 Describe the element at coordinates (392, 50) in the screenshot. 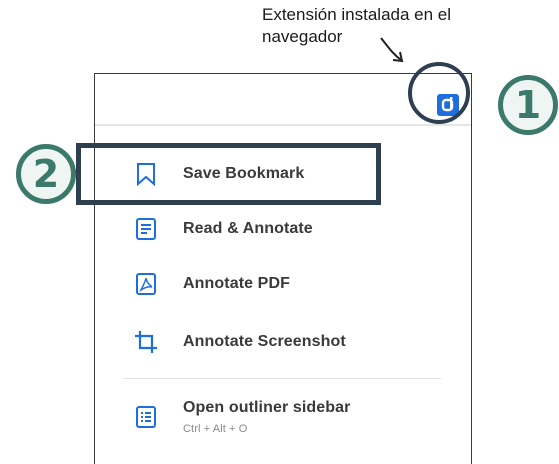

I see `arrow-down-right-icon` at that location.